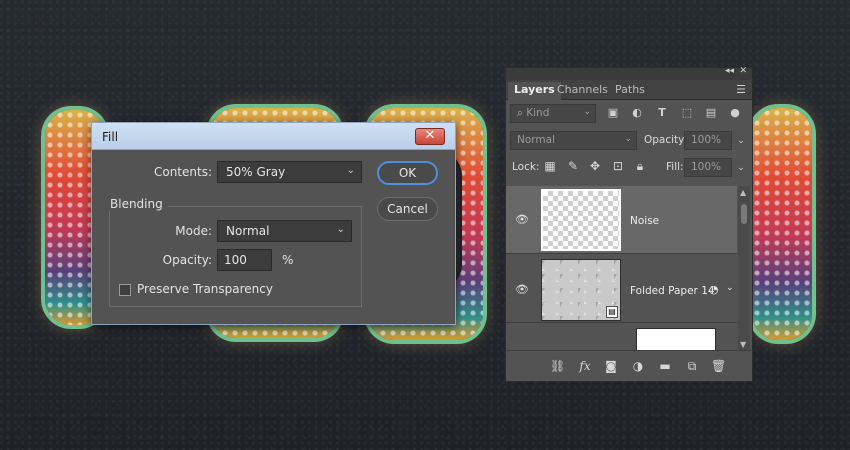 This screenshot has height=450, width=850. Describe the element at coordinates (729, 71) in the screenshot. I see `collapse-panel-icon: ◂◂` at that location.